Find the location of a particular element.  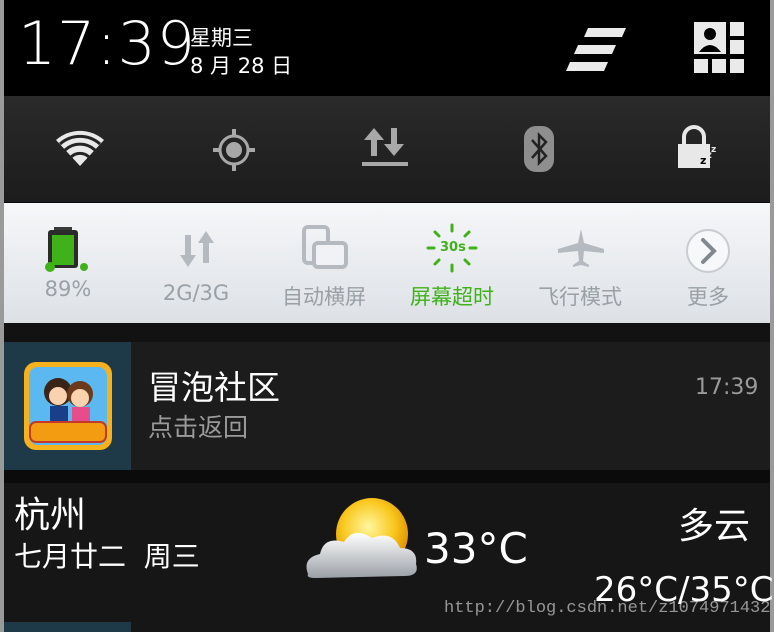

battery-toggle: 89% is located at coordinates (68, 263).